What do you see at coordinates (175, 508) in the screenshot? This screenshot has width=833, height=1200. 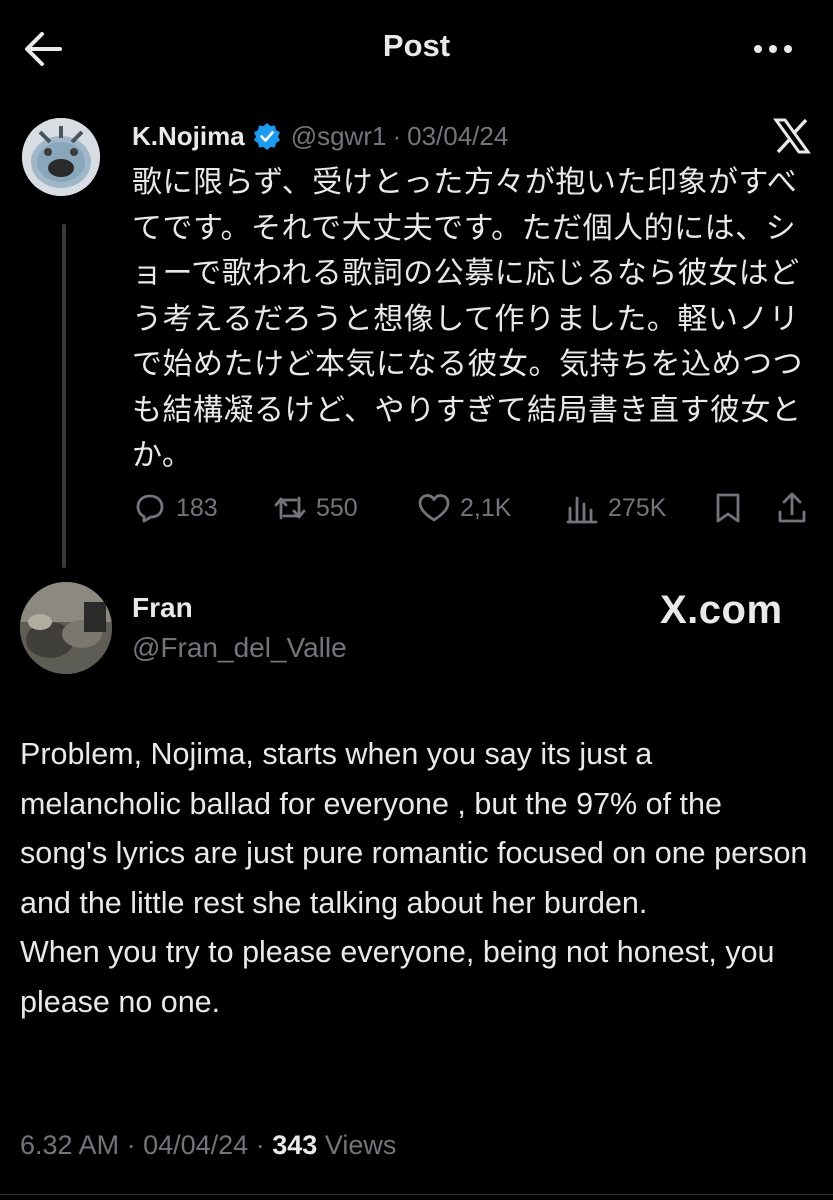 I see `reply-button: 183` at bounding box center [175, 508].